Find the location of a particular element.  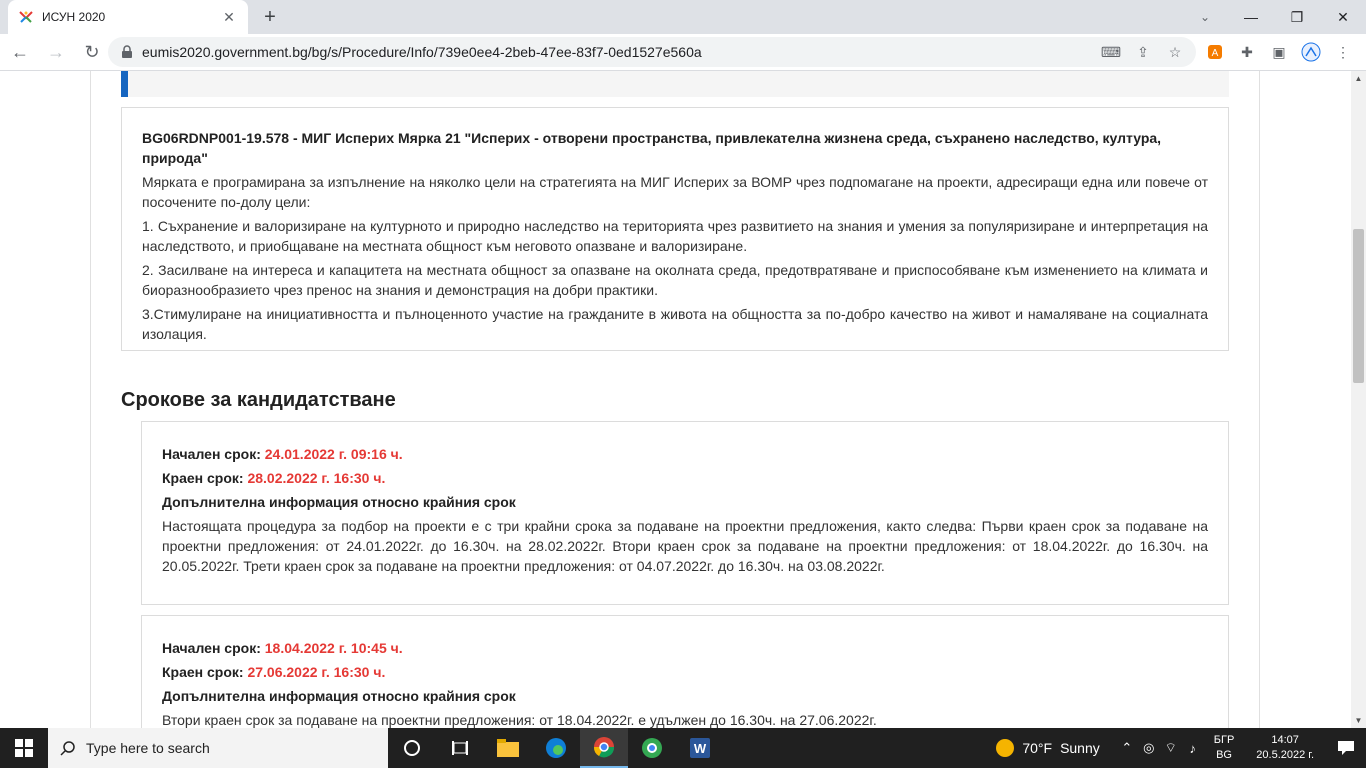

new-tab-button: + is located at coordinates (270, 17).